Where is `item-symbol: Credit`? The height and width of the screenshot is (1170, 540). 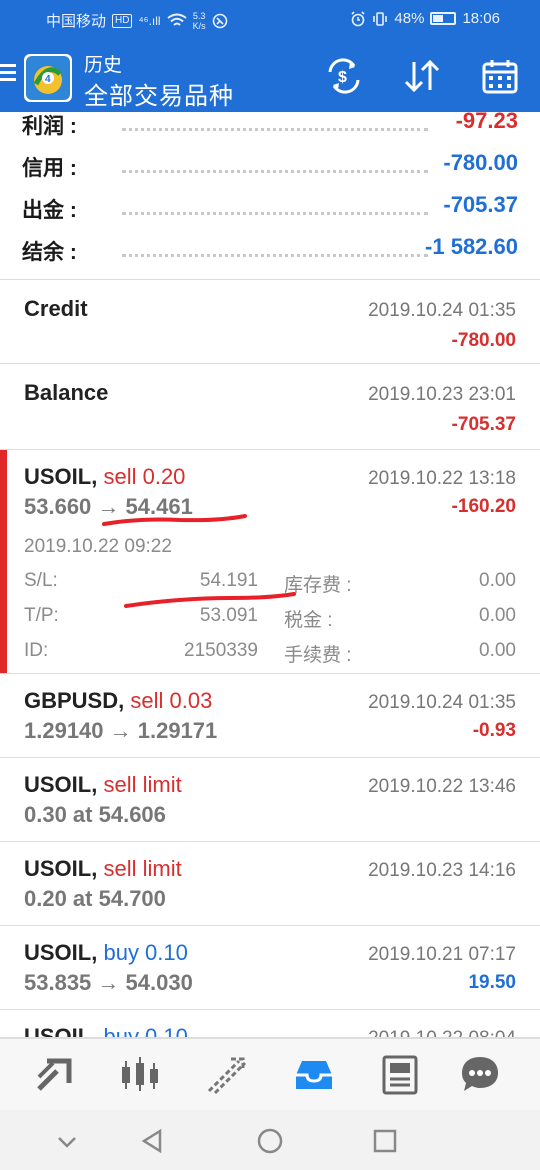 item-symbol: Credit is located at coordinates (56, 308).